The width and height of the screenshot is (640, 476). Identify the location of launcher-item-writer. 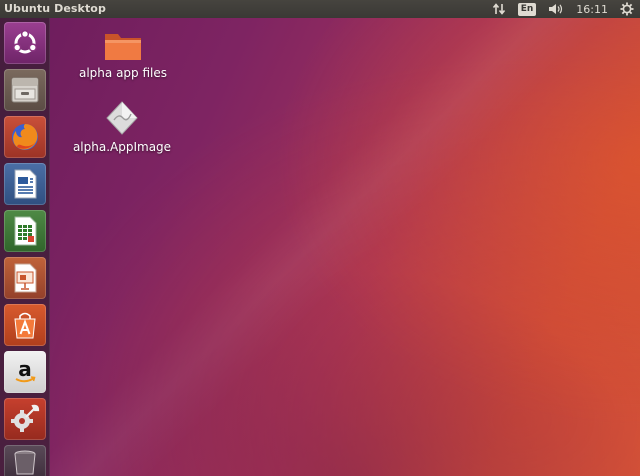
(25, 184).